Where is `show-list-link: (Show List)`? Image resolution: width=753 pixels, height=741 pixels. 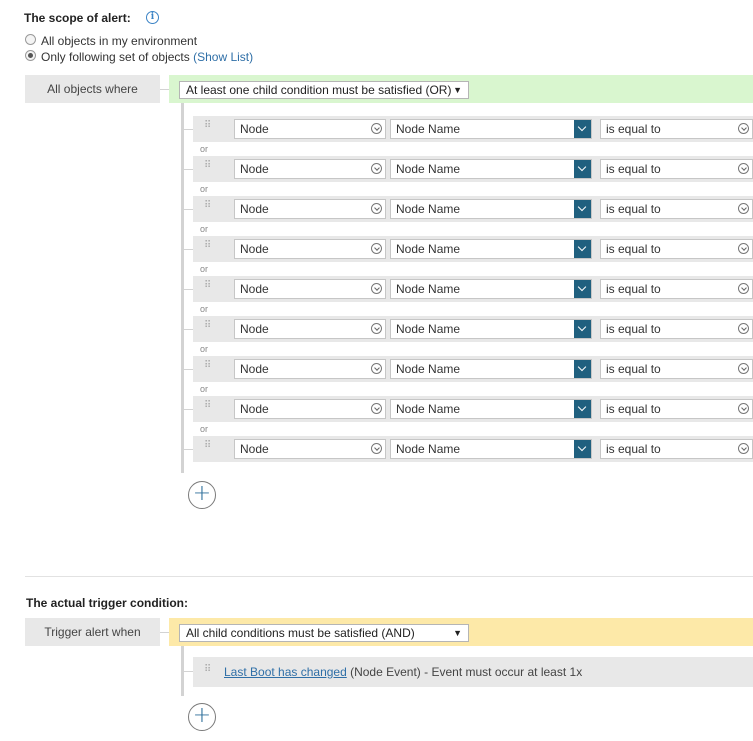 show-list-link: (Show List) is located at coordinates (223, 57).